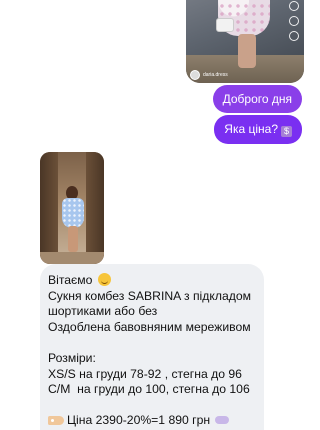 The width and height of the screenshot is (320, 430). What do you see at coordinates (49, 208) in the screenshot?
I see `photo-curtain-left` at bounding box center [49, 208].